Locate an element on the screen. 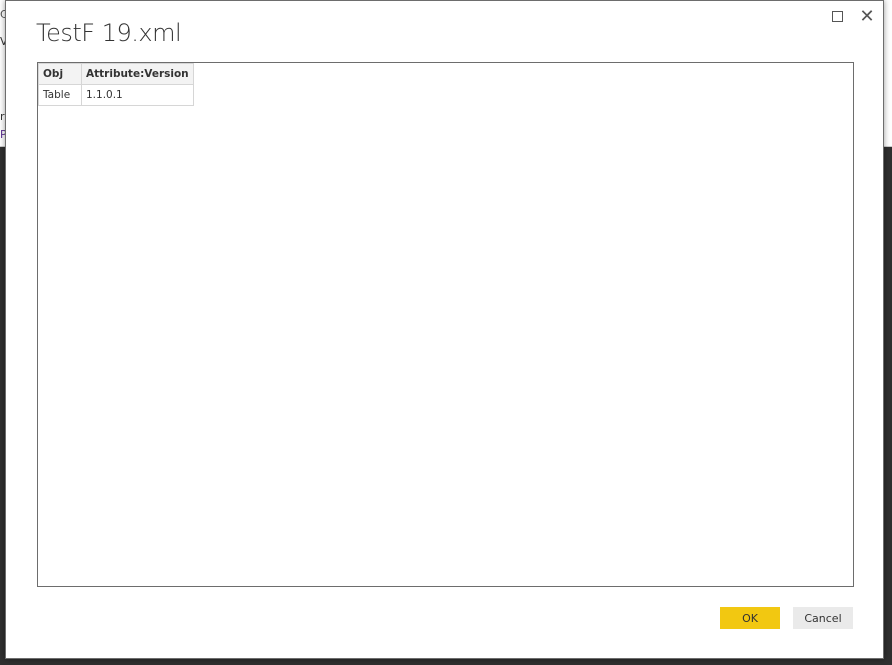 This screenshot has height=665, width=892. table-row: Table 1.1.0.1 is located at coordinates (116, 95).